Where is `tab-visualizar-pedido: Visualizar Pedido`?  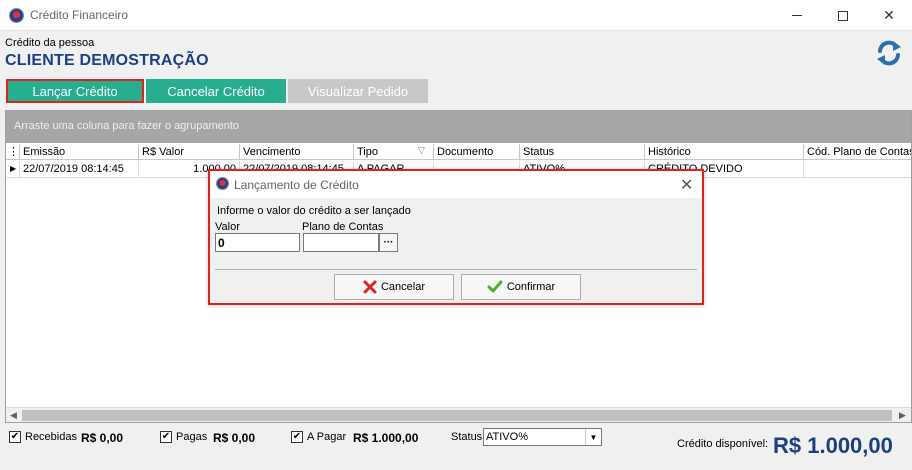 tab-visualizar-pedido: Visualizar Pedido is located at coordinates (358, 91).